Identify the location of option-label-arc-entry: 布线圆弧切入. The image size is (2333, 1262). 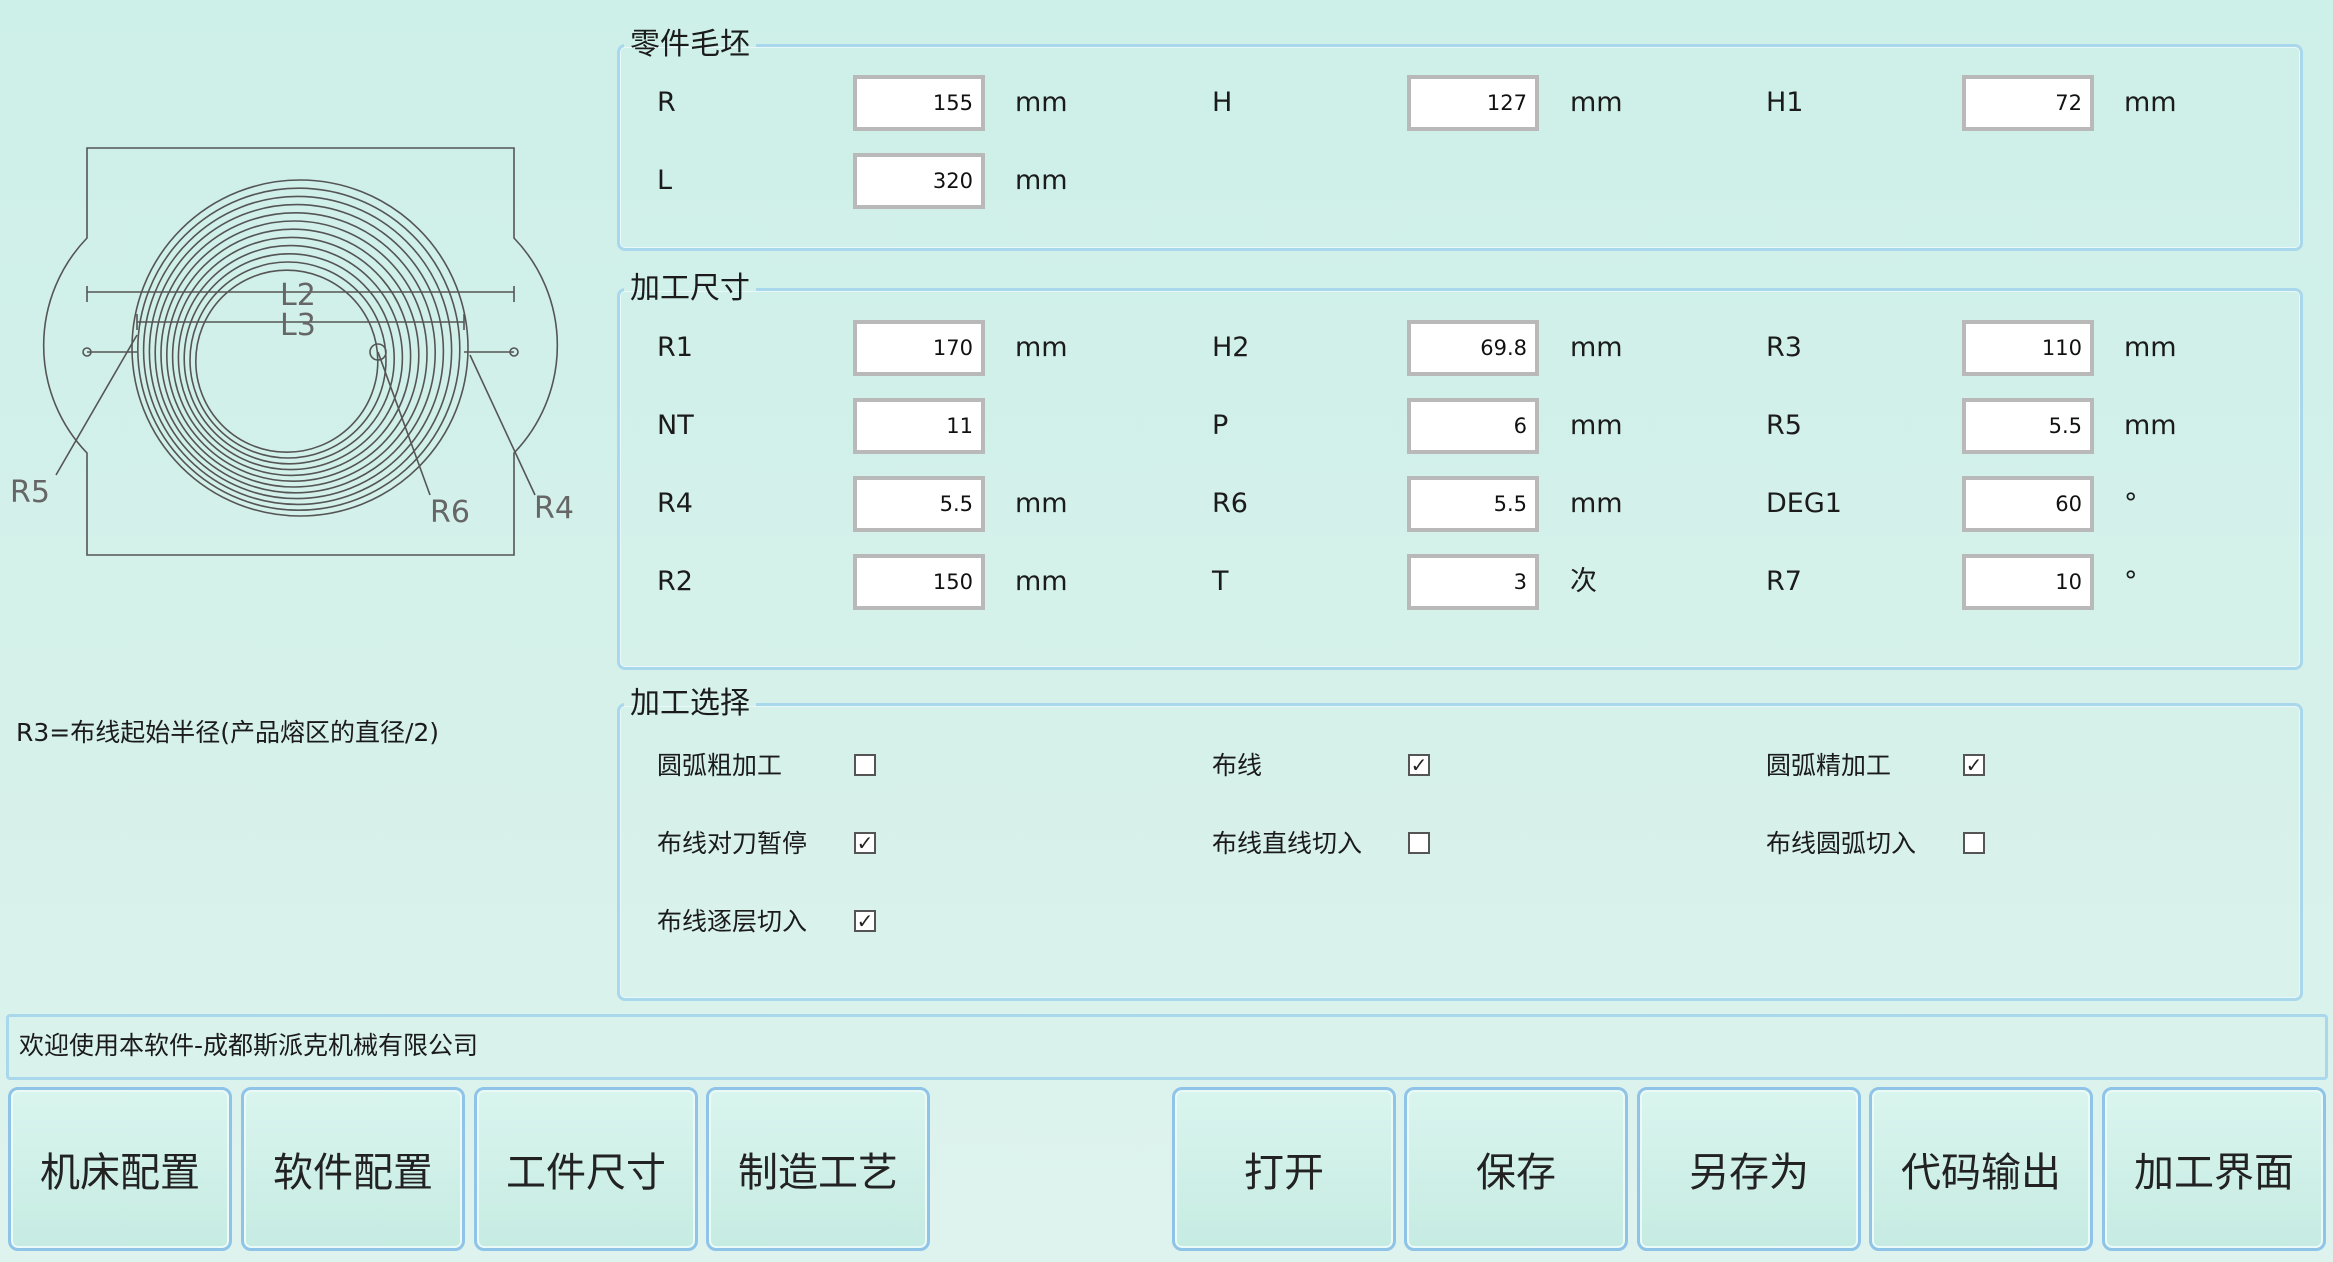
(1841, 843).